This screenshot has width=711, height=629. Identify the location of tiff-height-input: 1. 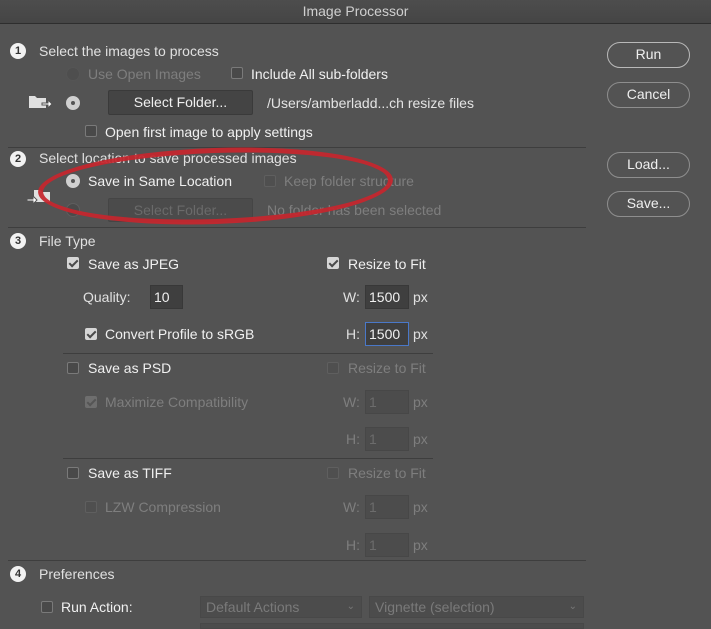
(387, 545).